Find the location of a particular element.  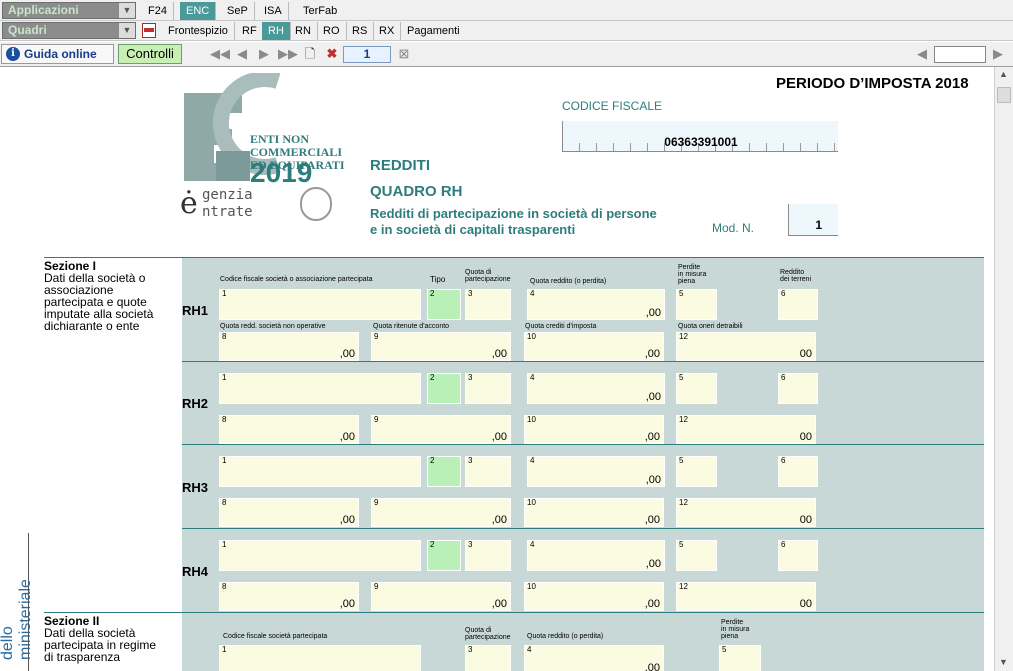

row-label-rh3: RH3 is located at coordinates (195, 487).